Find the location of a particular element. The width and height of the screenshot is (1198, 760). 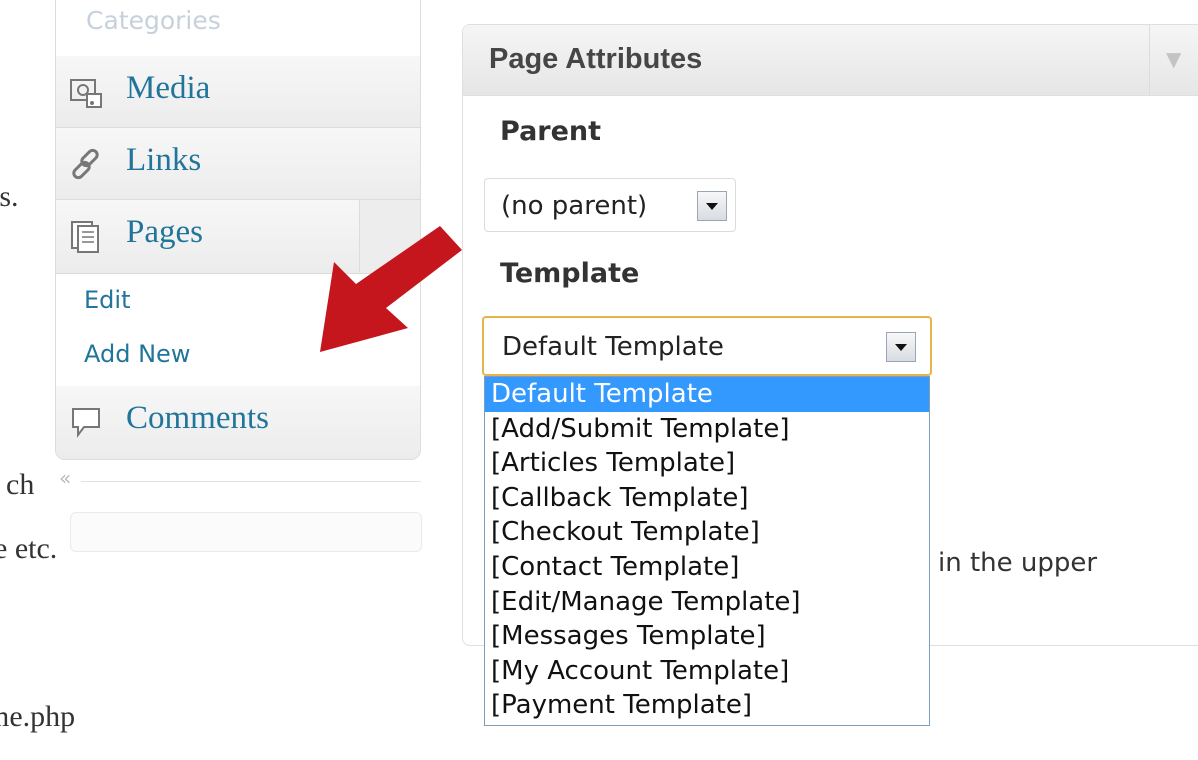

sidebar-item-links: Links is located at coordinates (238, 164).